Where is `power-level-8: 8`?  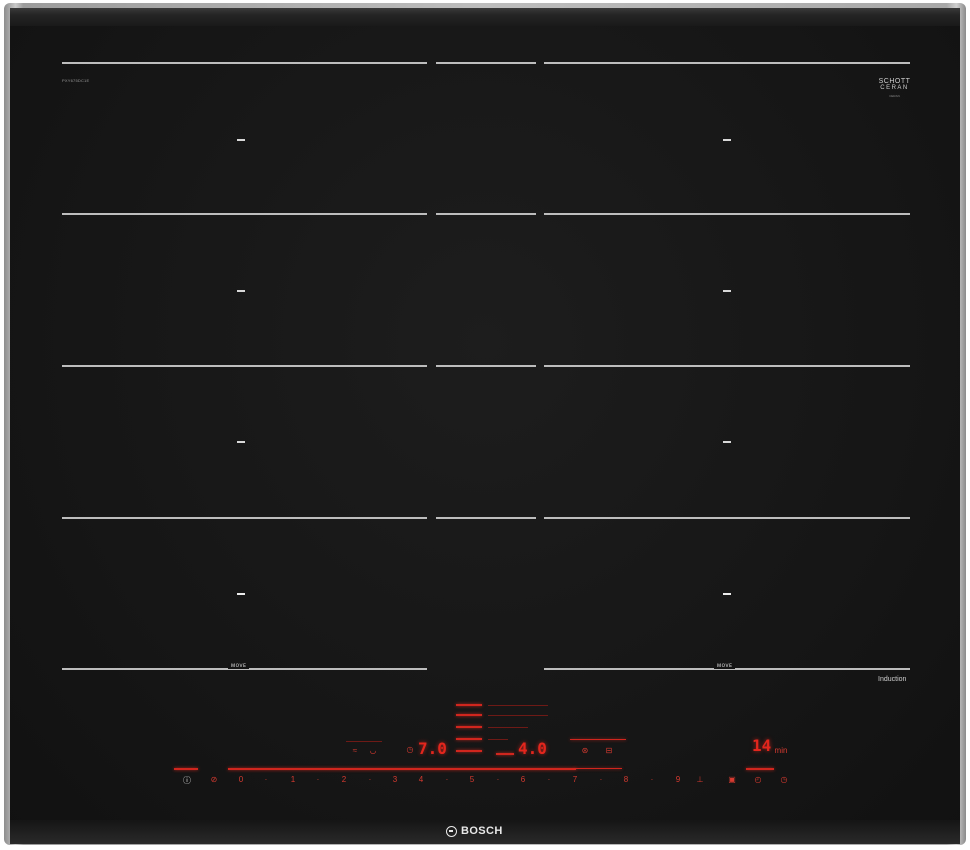
power-level-8: 8 is located at coordinates (626, 779).